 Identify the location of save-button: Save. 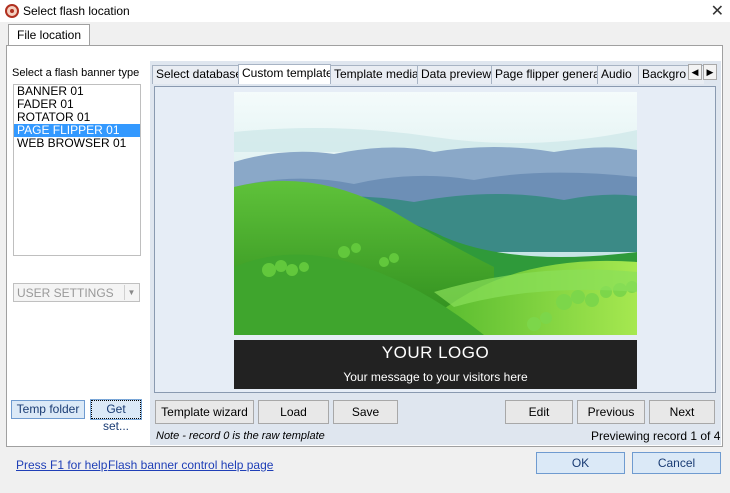
(365, 412).